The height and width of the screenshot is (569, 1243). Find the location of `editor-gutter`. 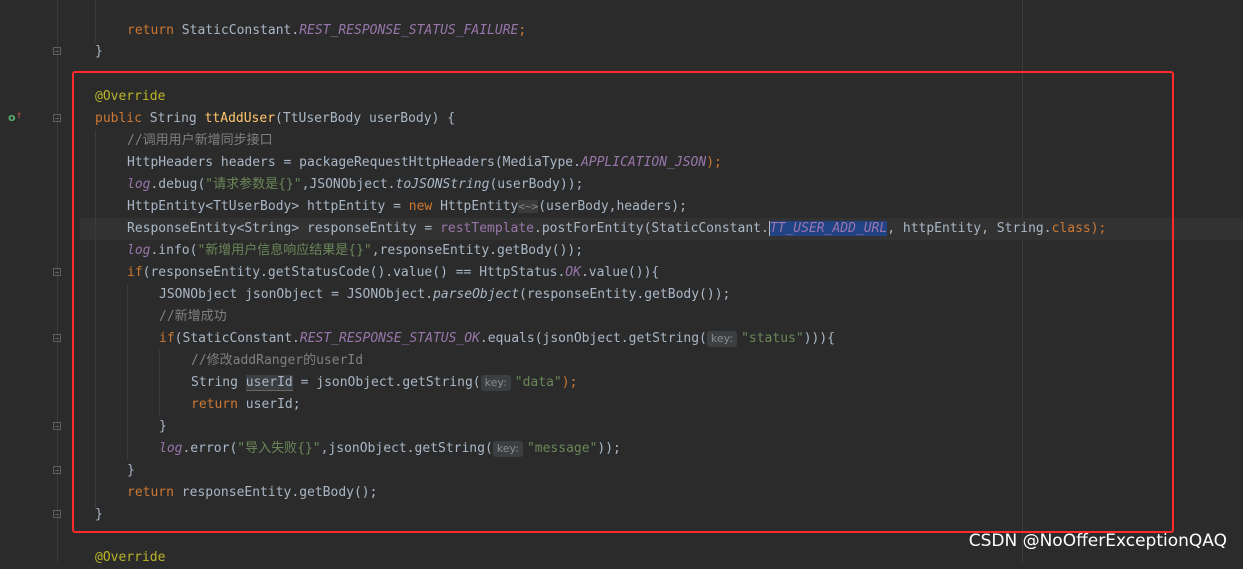

editor-gutter is located at coordinates (40, 281).